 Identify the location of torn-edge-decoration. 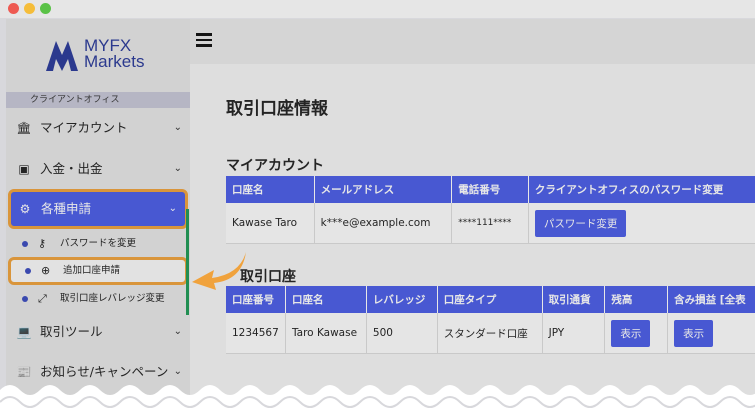
(377, 402).